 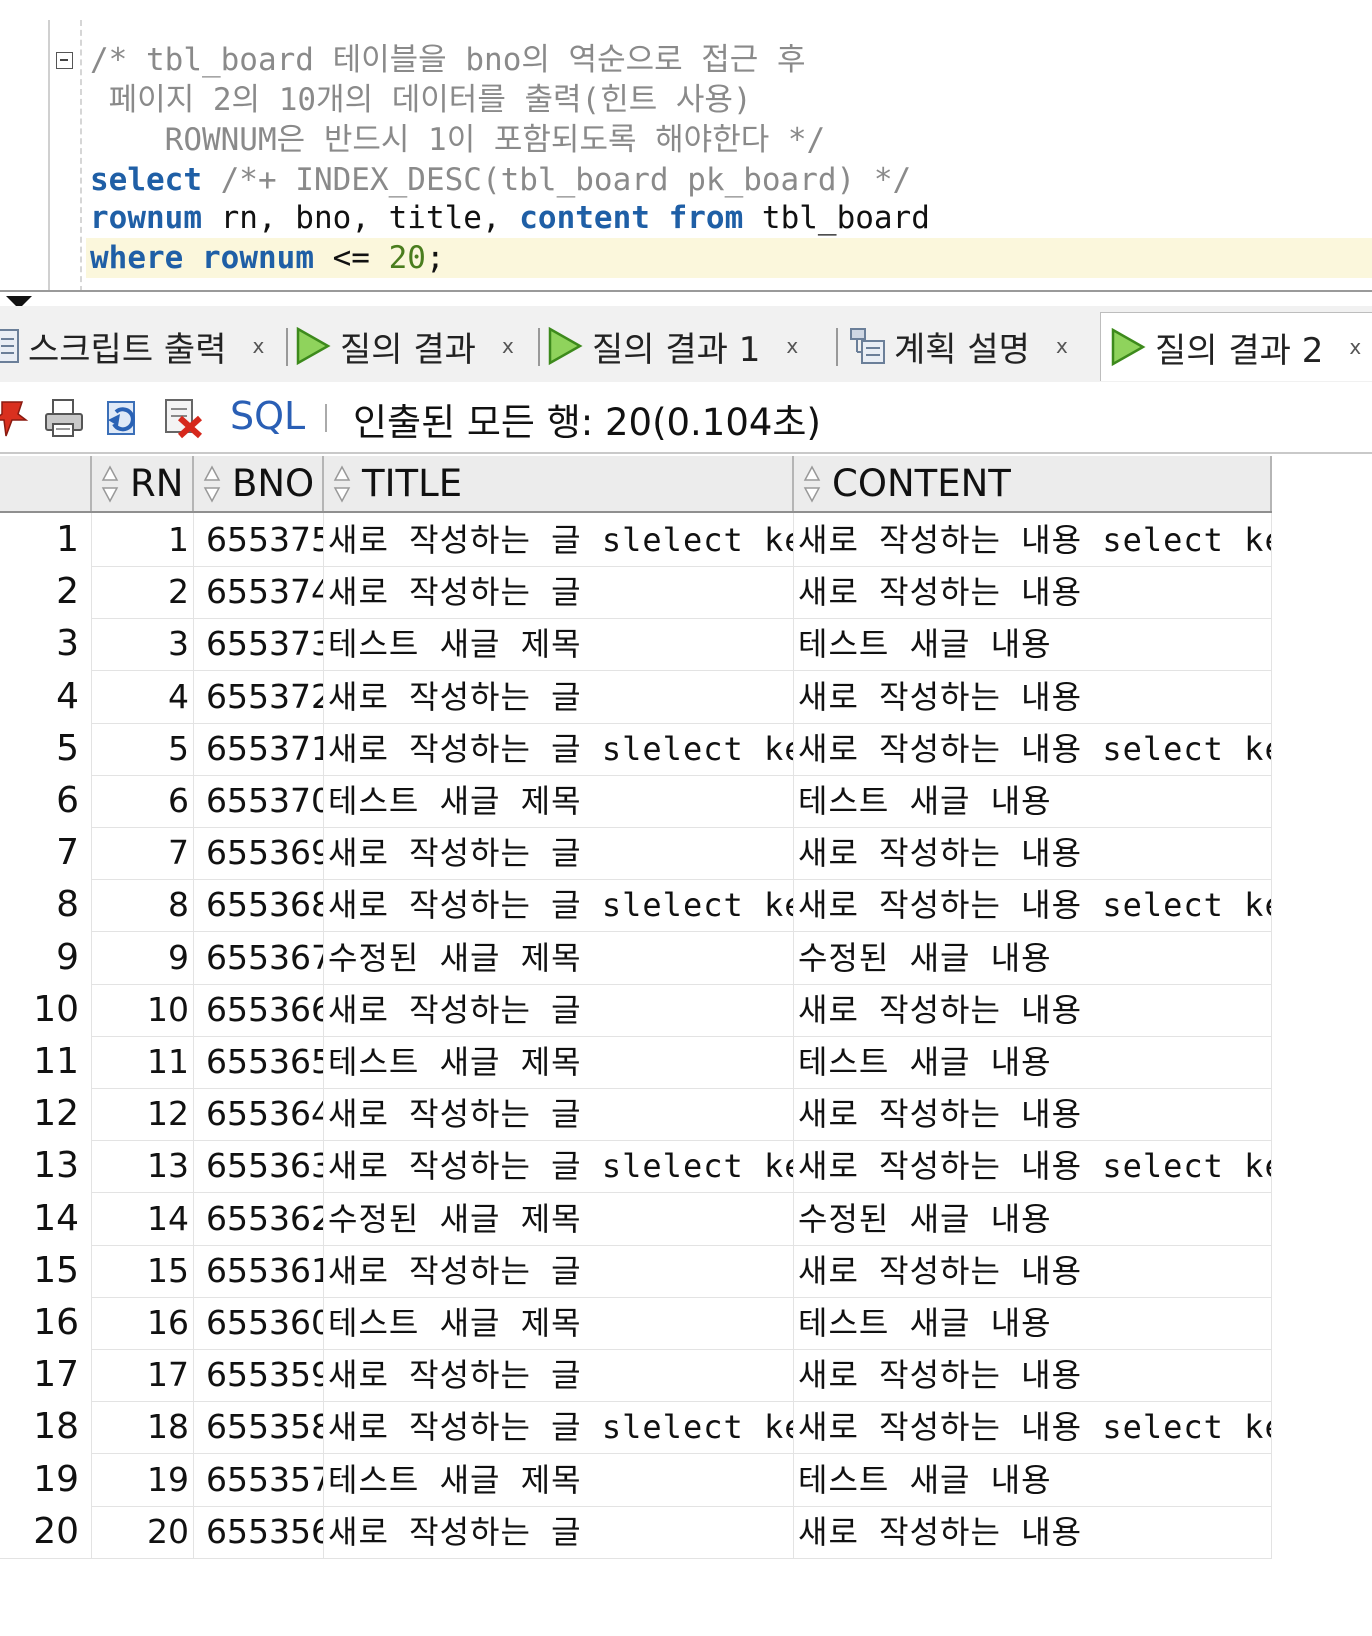 I want to click on rn-cell: 1, so click(x=143, y=540).